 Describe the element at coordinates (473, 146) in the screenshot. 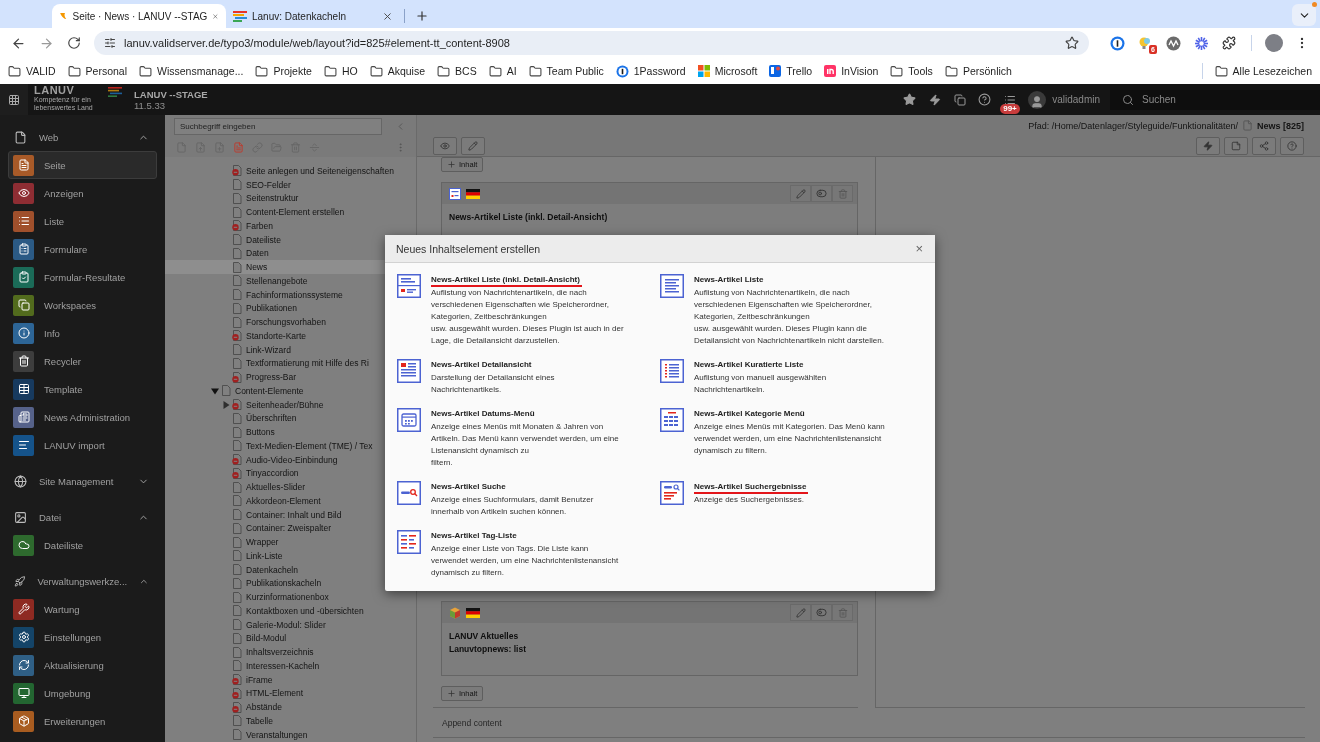

I see `edit-page-button` at that location.